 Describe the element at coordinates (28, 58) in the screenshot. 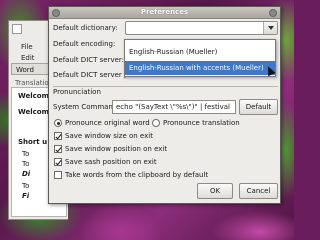

I see `menu-edit: Edit` at that location.